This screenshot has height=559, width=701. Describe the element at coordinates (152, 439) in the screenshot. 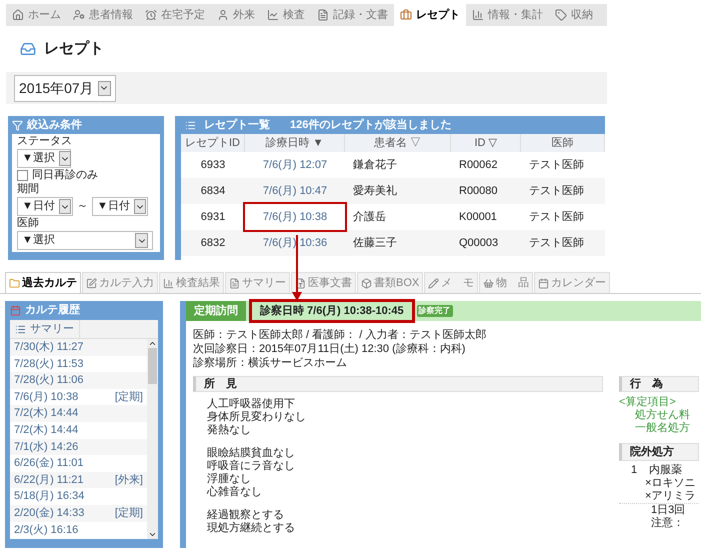

I see `scrollbar` at that location.